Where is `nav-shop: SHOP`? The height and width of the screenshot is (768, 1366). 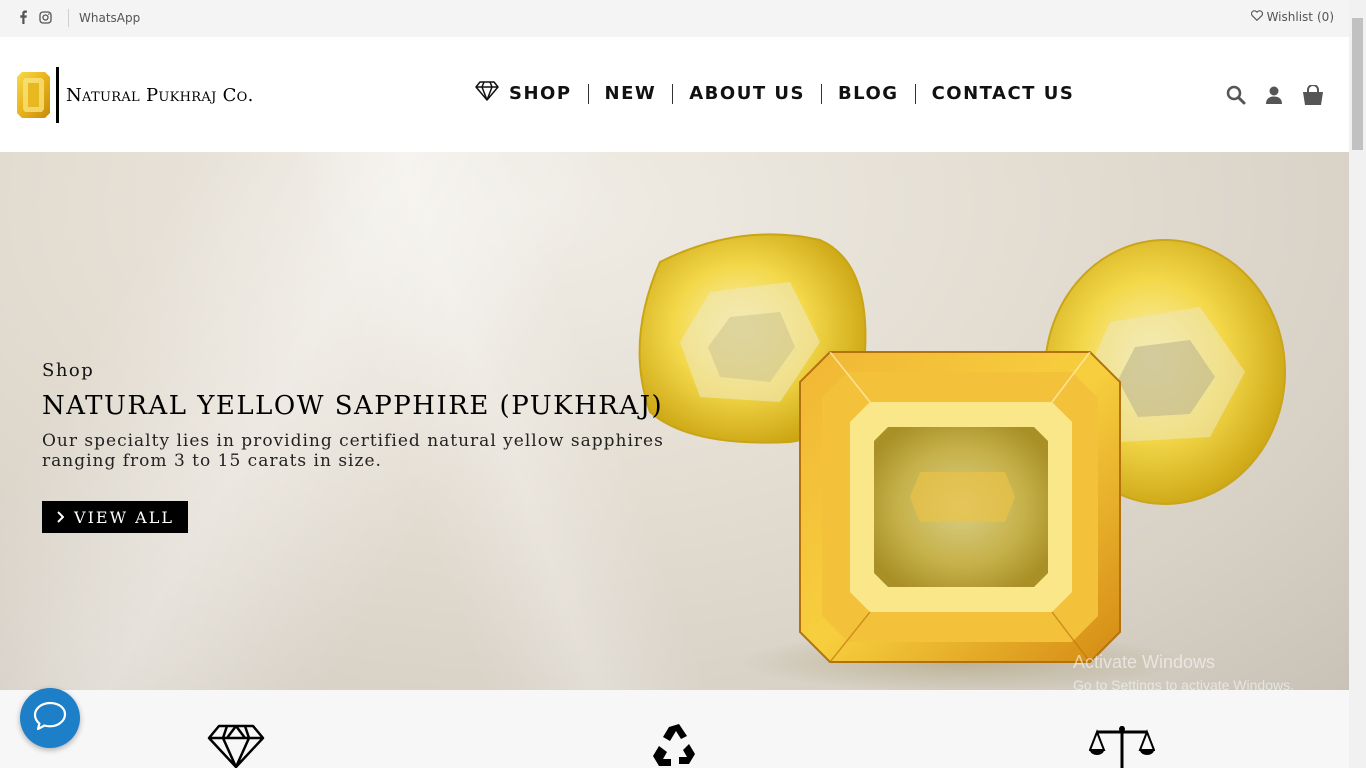 nav-shop: SHOP is located at coordinates (523, 93).